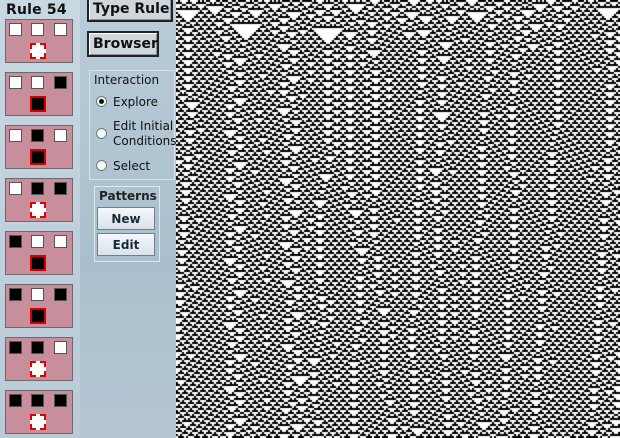  I want to click on rule-case-0-center-cell, so click(37, 29).